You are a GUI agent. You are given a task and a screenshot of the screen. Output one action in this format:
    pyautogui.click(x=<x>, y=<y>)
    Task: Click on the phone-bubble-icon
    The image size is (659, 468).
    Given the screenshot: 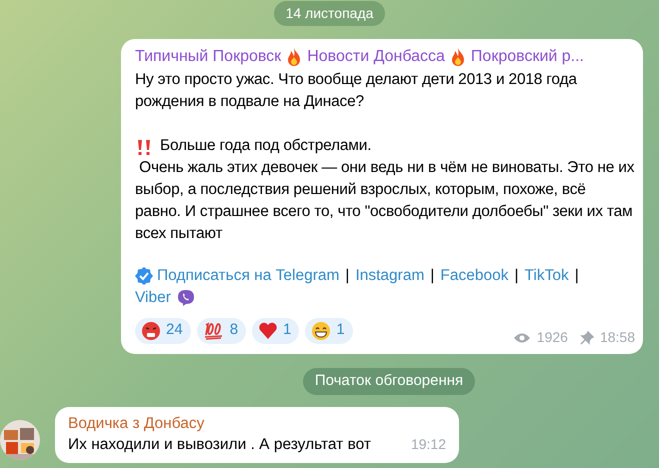 What is the action you would take?
    pyautogui.click(x=185, y=298)
    